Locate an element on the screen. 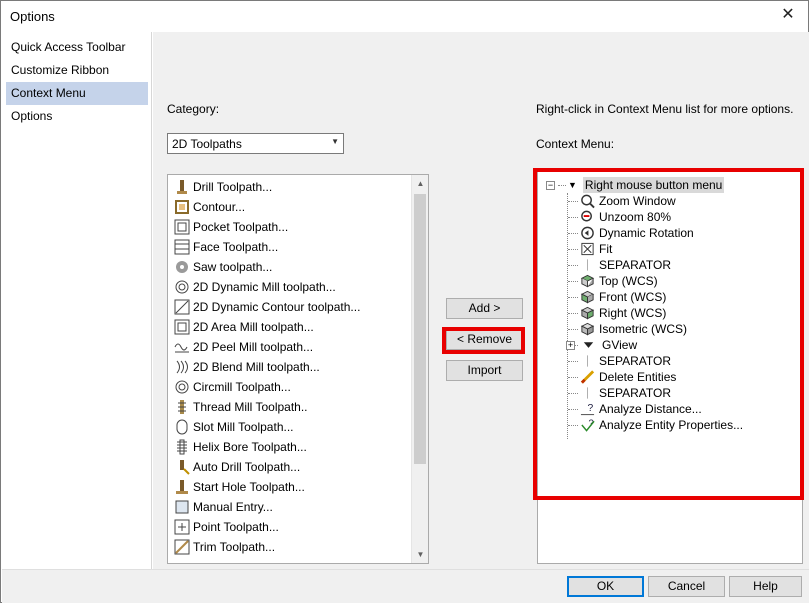 The width and height of the screenshot is (809, 603). nav-item-quick-access-toolbar: Quick Access Toolbar is located at coordinates (77, 47).